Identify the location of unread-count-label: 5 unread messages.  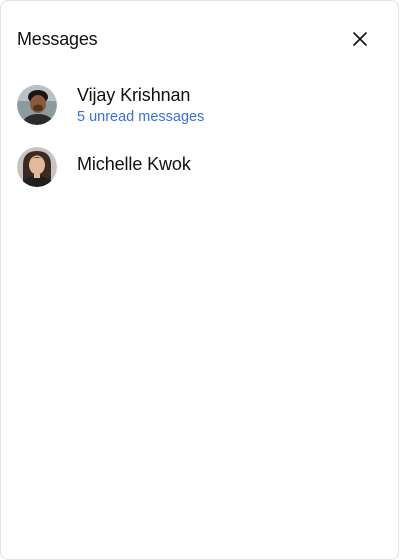
(141, 117).